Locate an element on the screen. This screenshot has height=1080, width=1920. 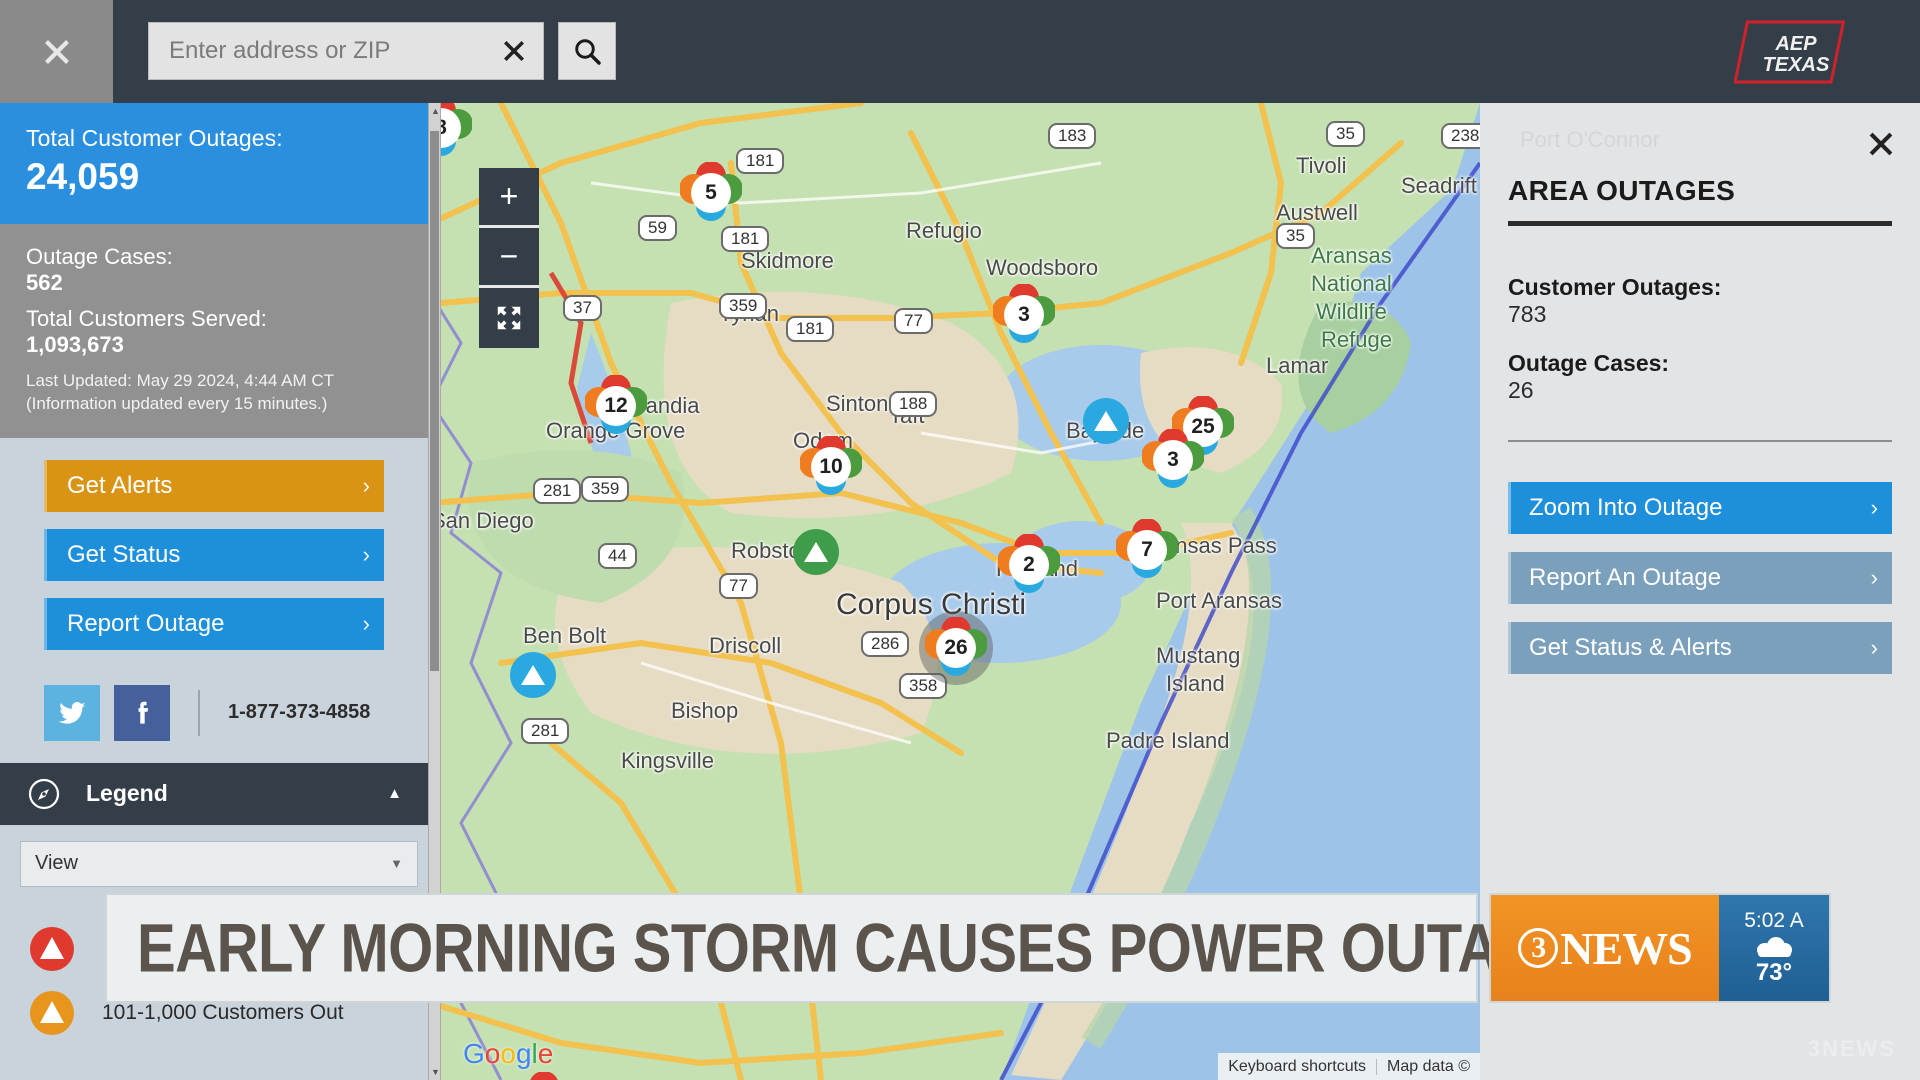
scroll-down-arrow: ▼ is located at coordinates (435, 1072).